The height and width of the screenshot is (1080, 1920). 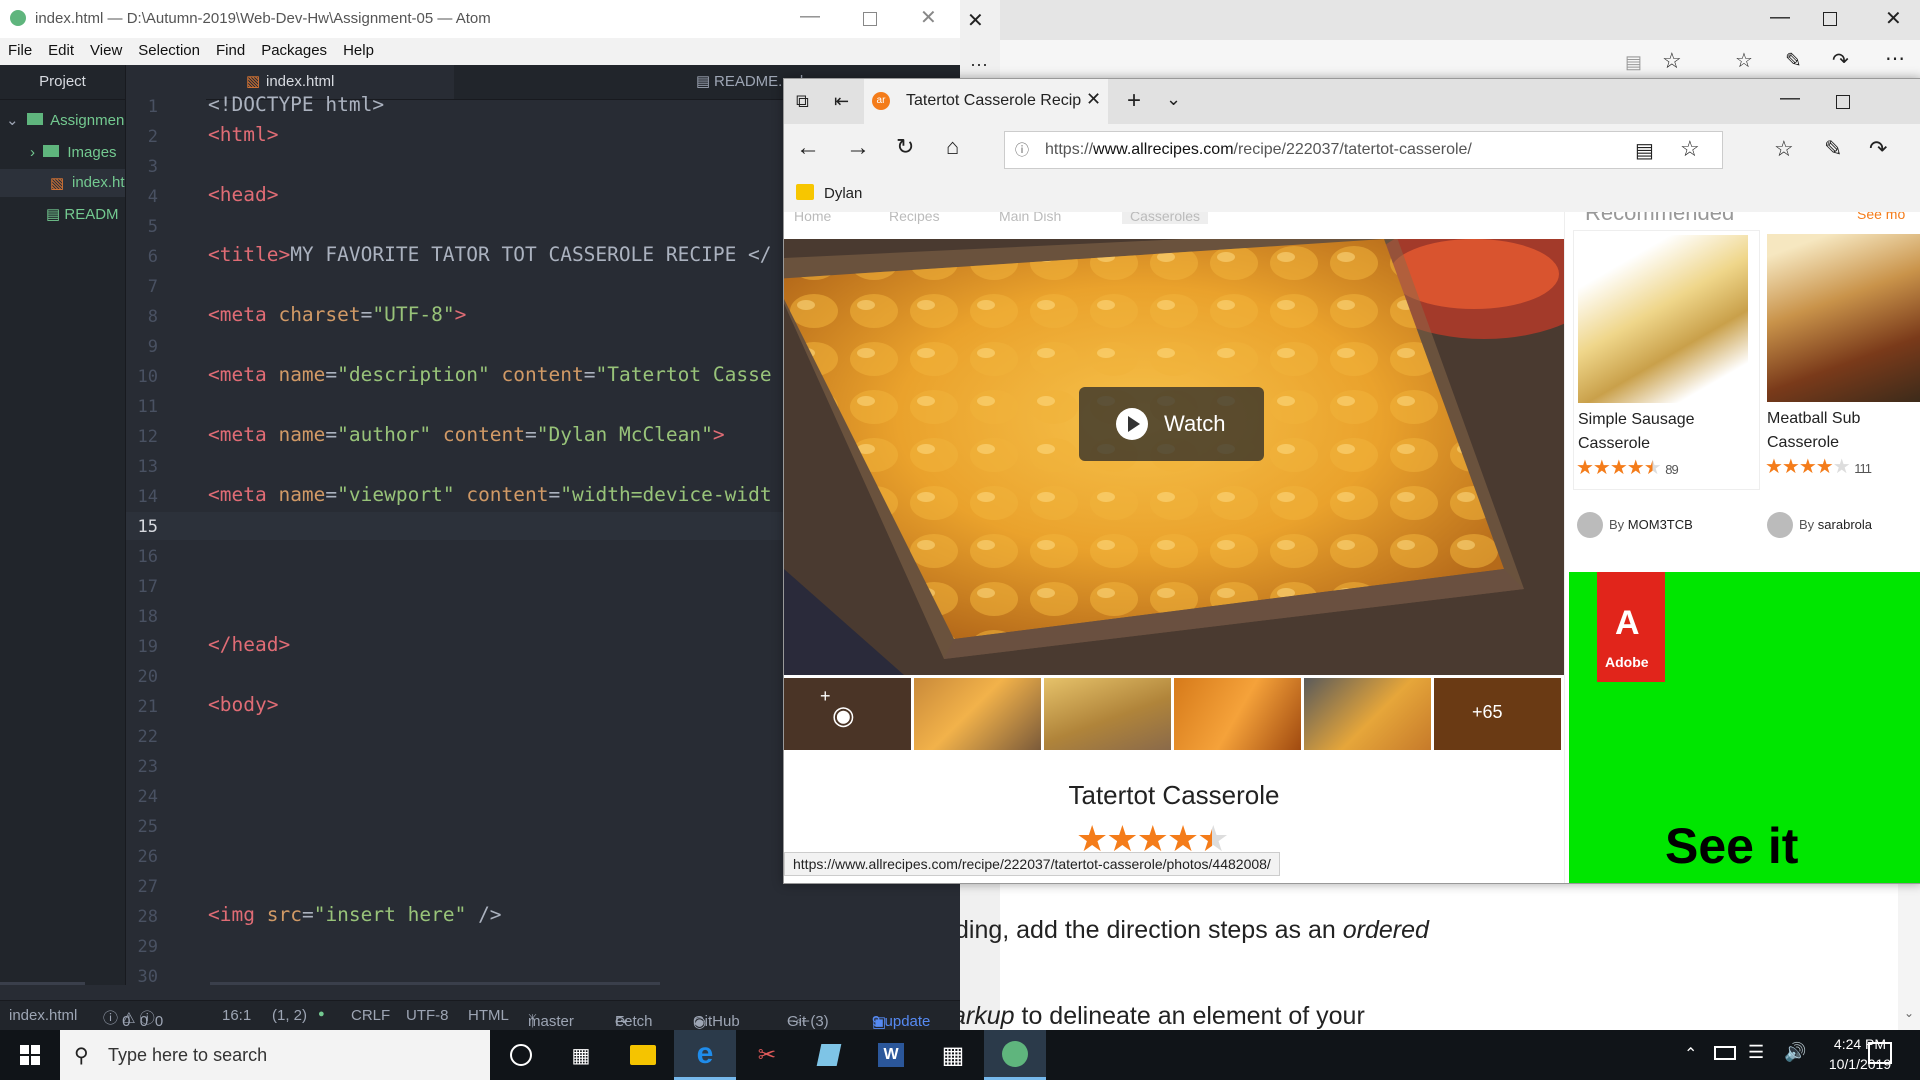 I want to click on encoding: UTF-8, so click(x=427, y=1015).